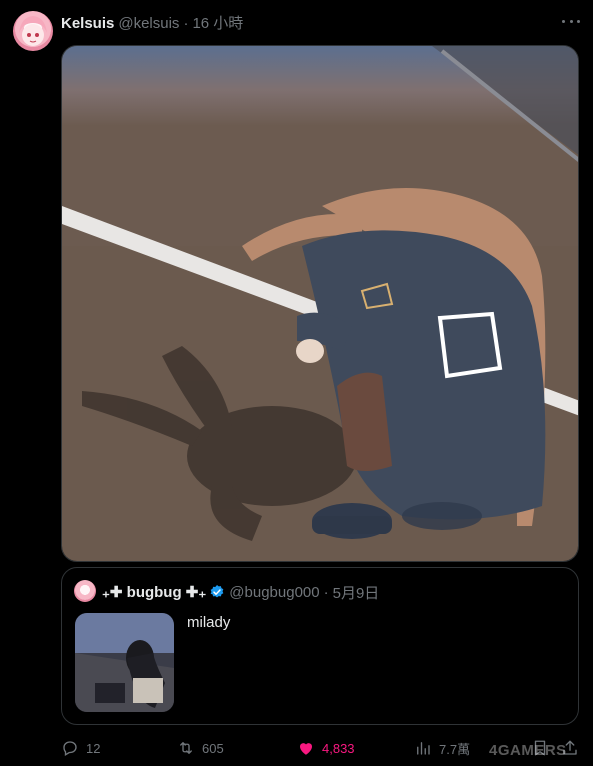  Describe the element at coordinates (148, 23) in the screenshot. I see `handle: @kelsuis` at that location.